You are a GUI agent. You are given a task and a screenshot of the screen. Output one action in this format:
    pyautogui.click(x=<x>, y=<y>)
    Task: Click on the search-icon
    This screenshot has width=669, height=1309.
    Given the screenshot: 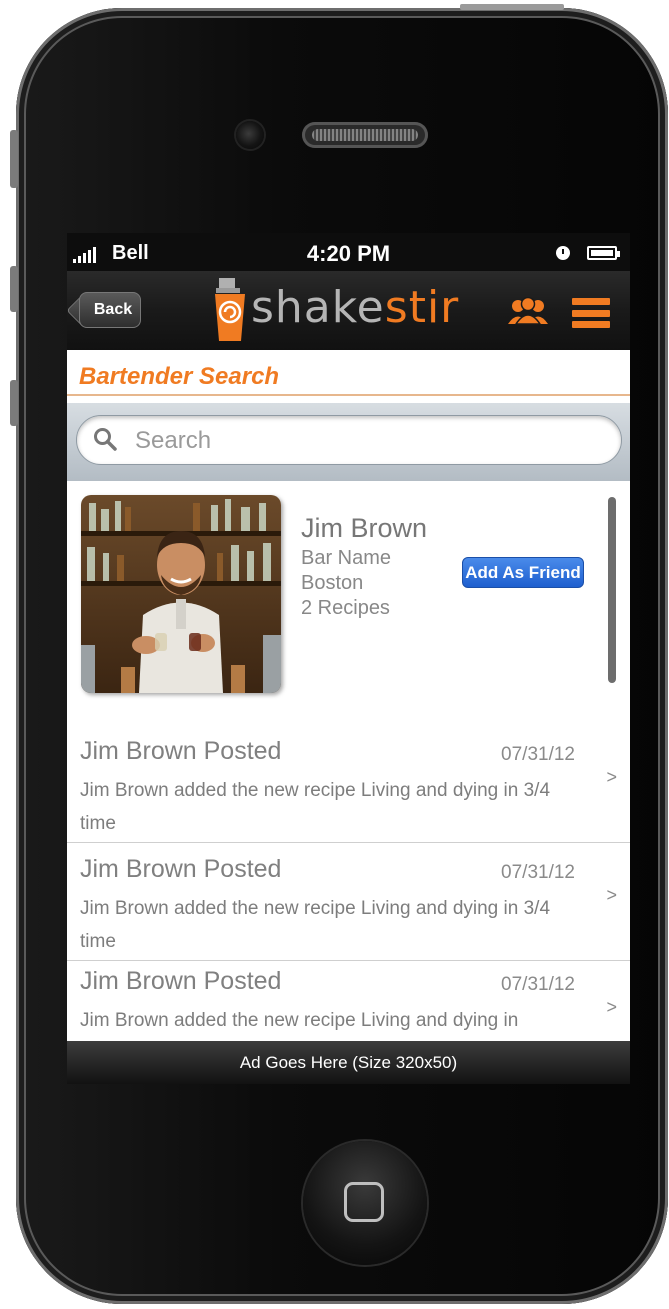 What is the action you would take?
    pyautogui.click(x=105, y=439)
    